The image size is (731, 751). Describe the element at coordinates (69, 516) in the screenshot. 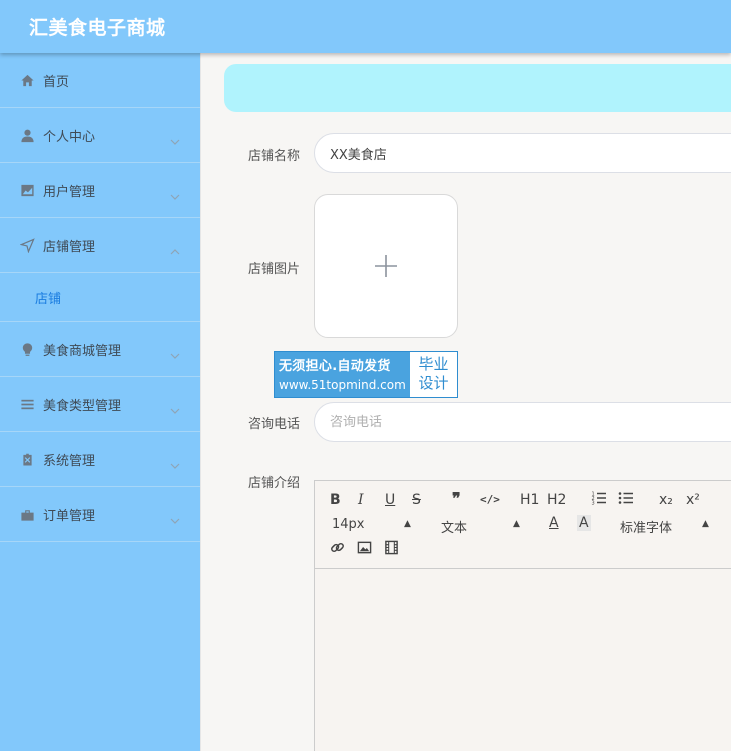

I see `sidebar-item-label: 订单管理` at that location.